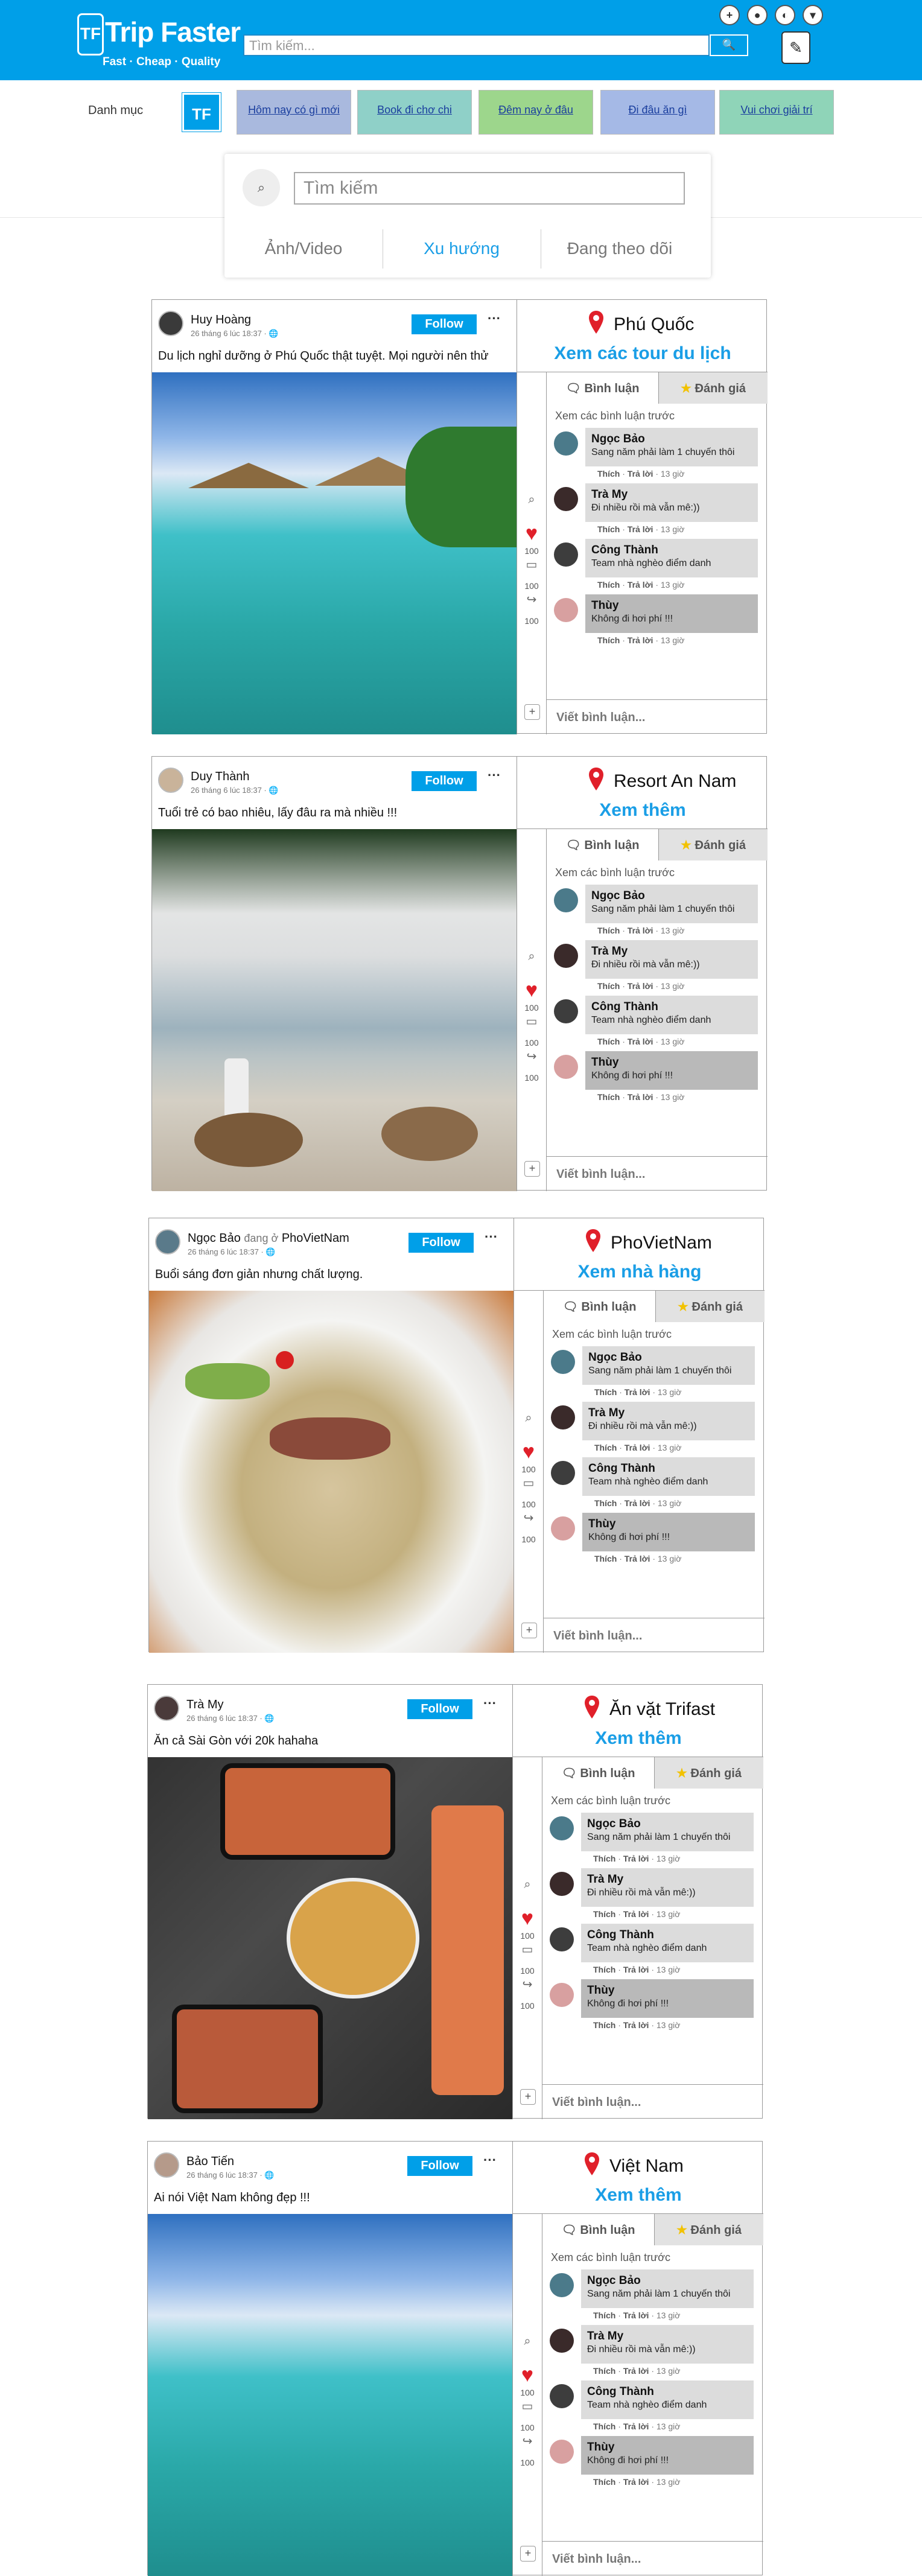  What do you see at coordinates (201, 112) in the screenshot?
I see `category-logo-icon: TF` at bounding box center [201, 112].